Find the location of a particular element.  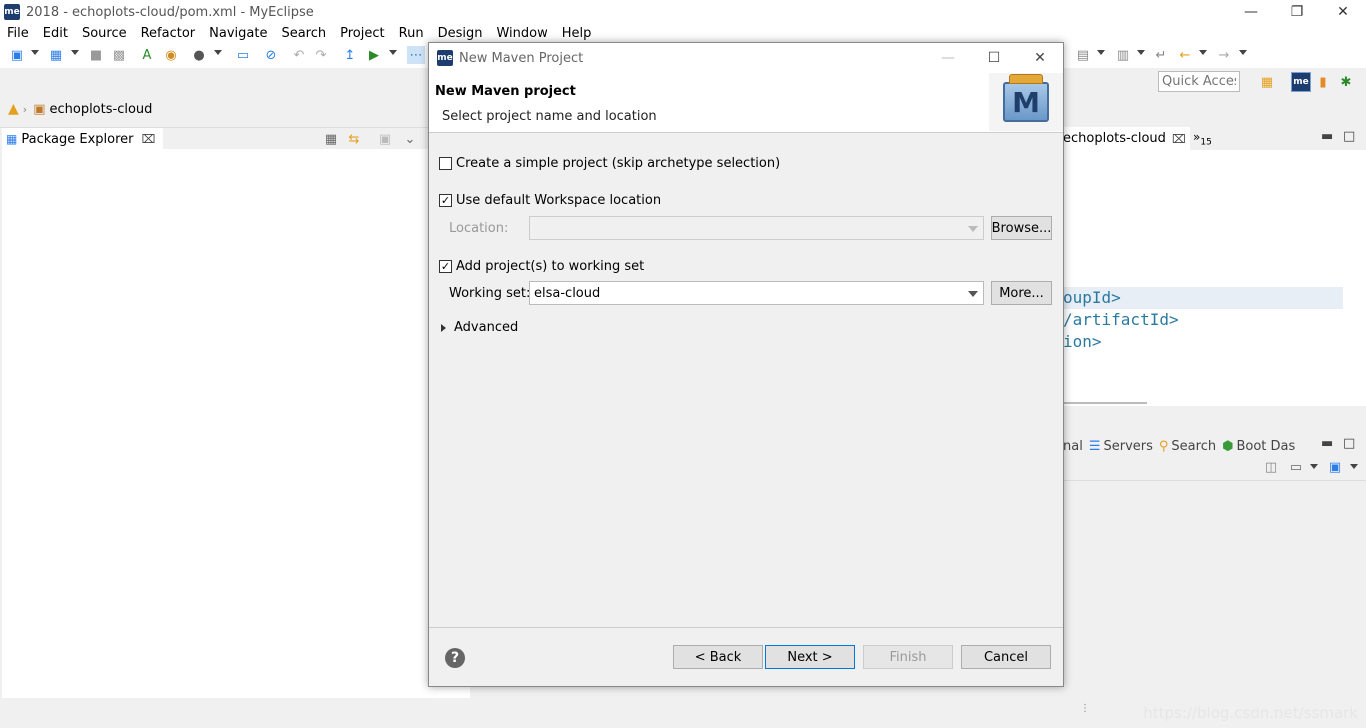

next-annotation-dropdown-icon is located at coordinates (1101, 52).